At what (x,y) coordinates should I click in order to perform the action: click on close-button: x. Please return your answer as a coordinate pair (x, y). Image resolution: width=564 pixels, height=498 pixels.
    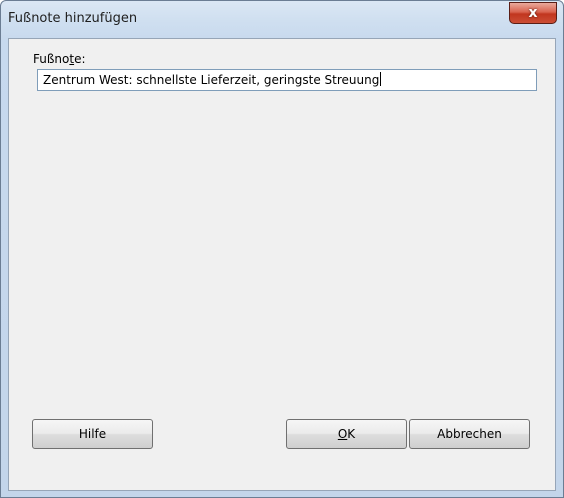
    Looking at the image, I should click on (533, 13).